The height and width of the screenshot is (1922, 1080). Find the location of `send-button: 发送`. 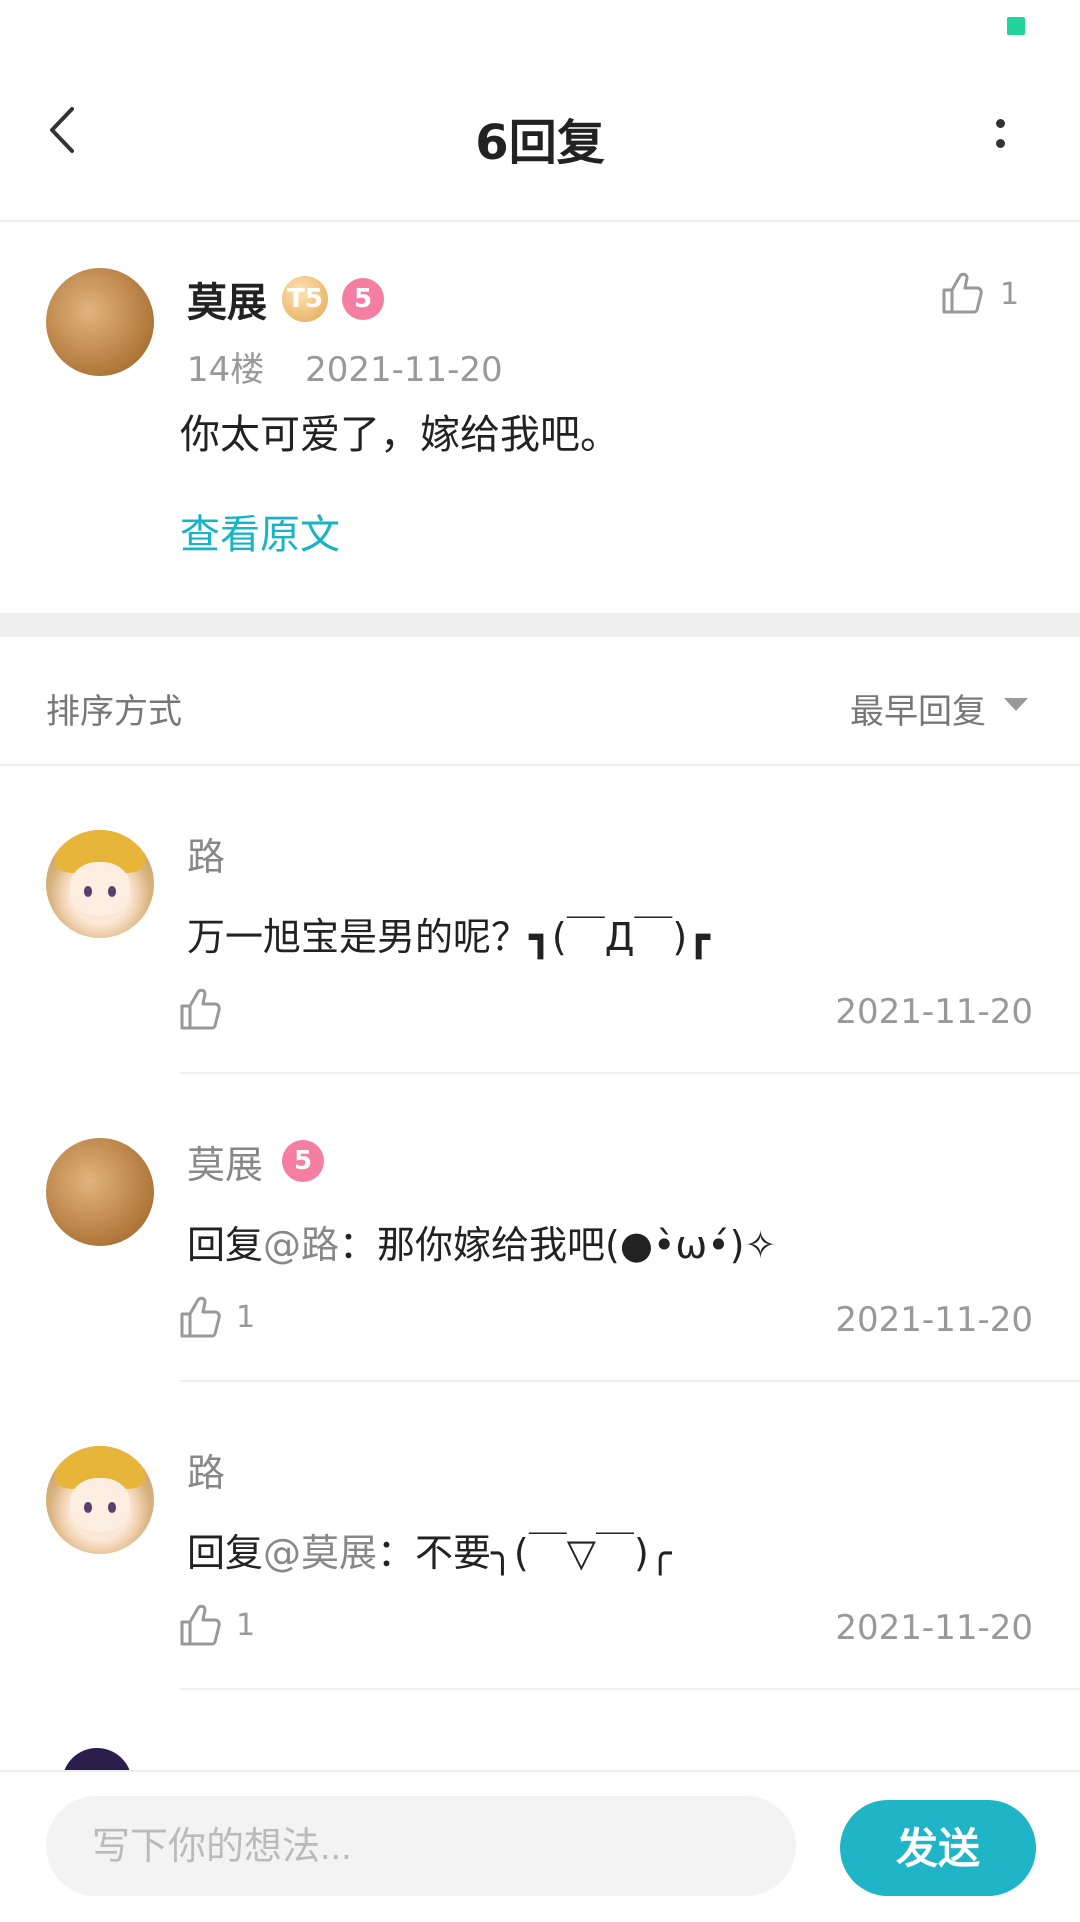

send-button: 发送 is located at coordinates (938, 1848).